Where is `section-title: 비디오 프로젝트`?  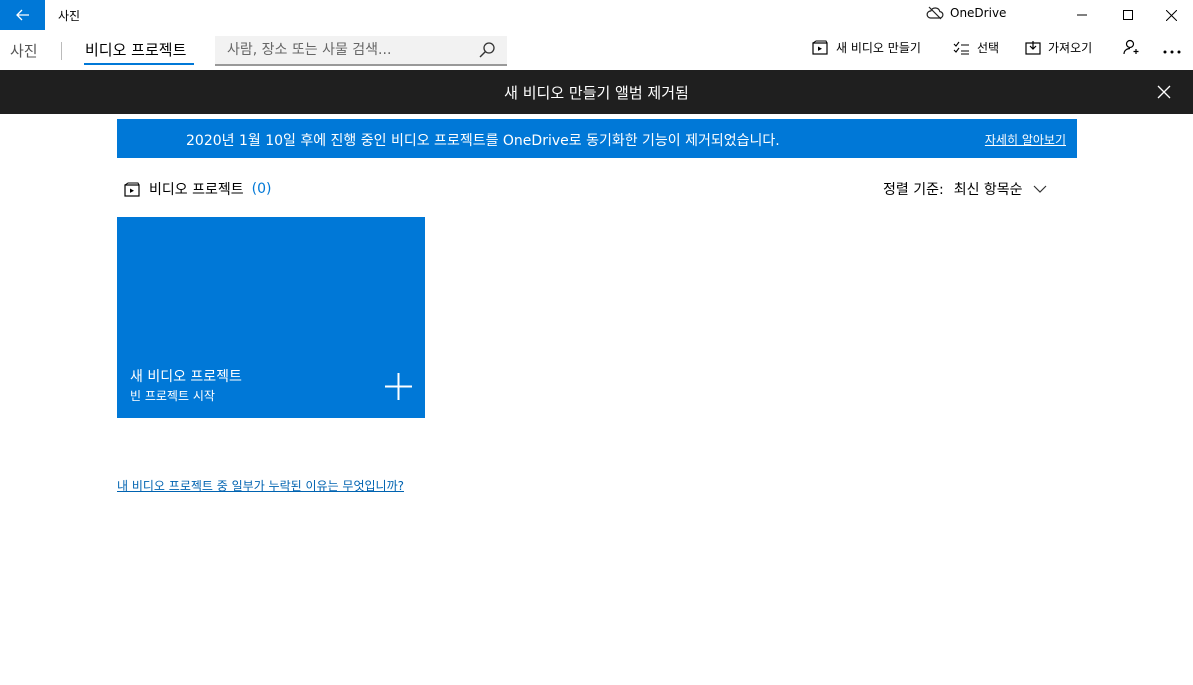
section-title: 비디오 프로젝트 is located at coordinates (196, 190).